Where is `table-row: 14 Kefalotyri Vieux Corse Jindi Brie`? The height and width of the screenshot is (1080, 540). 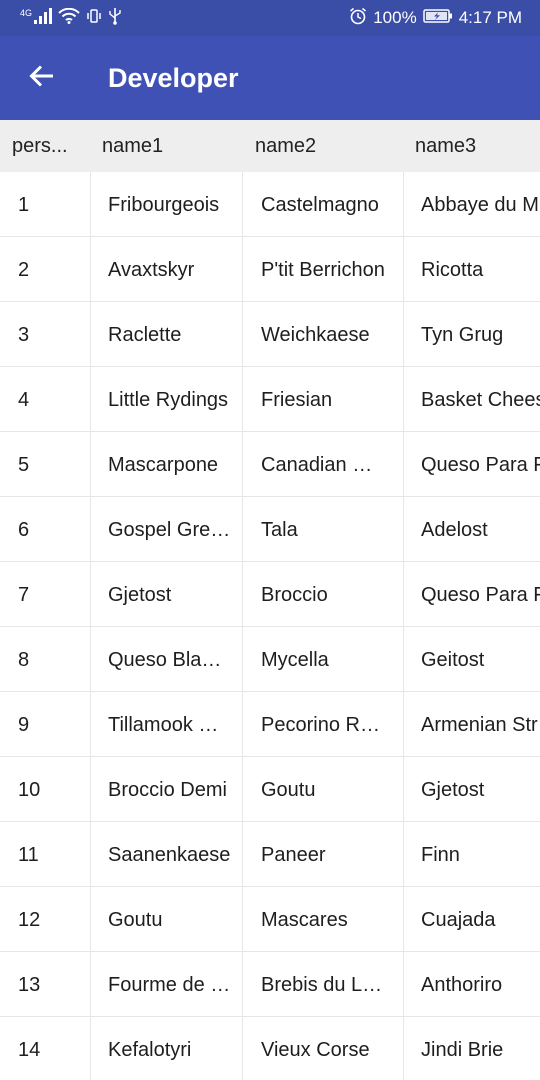
table-row: 14 Kefalotyri Vieux Corse Jindi Brie is located at coordinates (270, 1048).